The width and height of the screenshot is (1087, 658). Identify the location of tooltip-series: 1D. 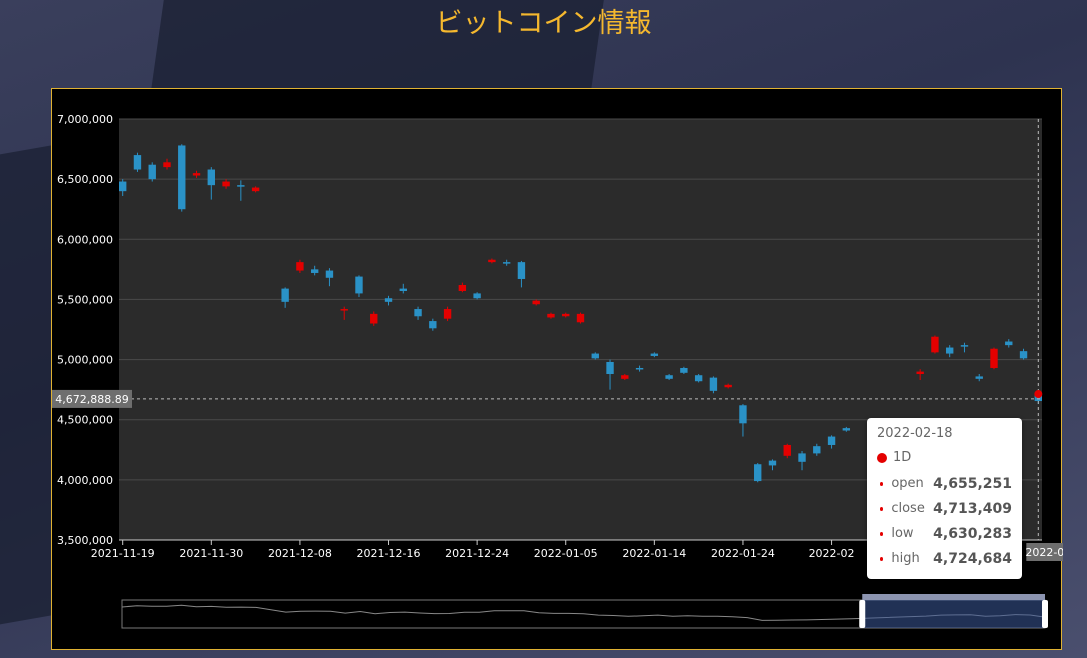
(944, 457).